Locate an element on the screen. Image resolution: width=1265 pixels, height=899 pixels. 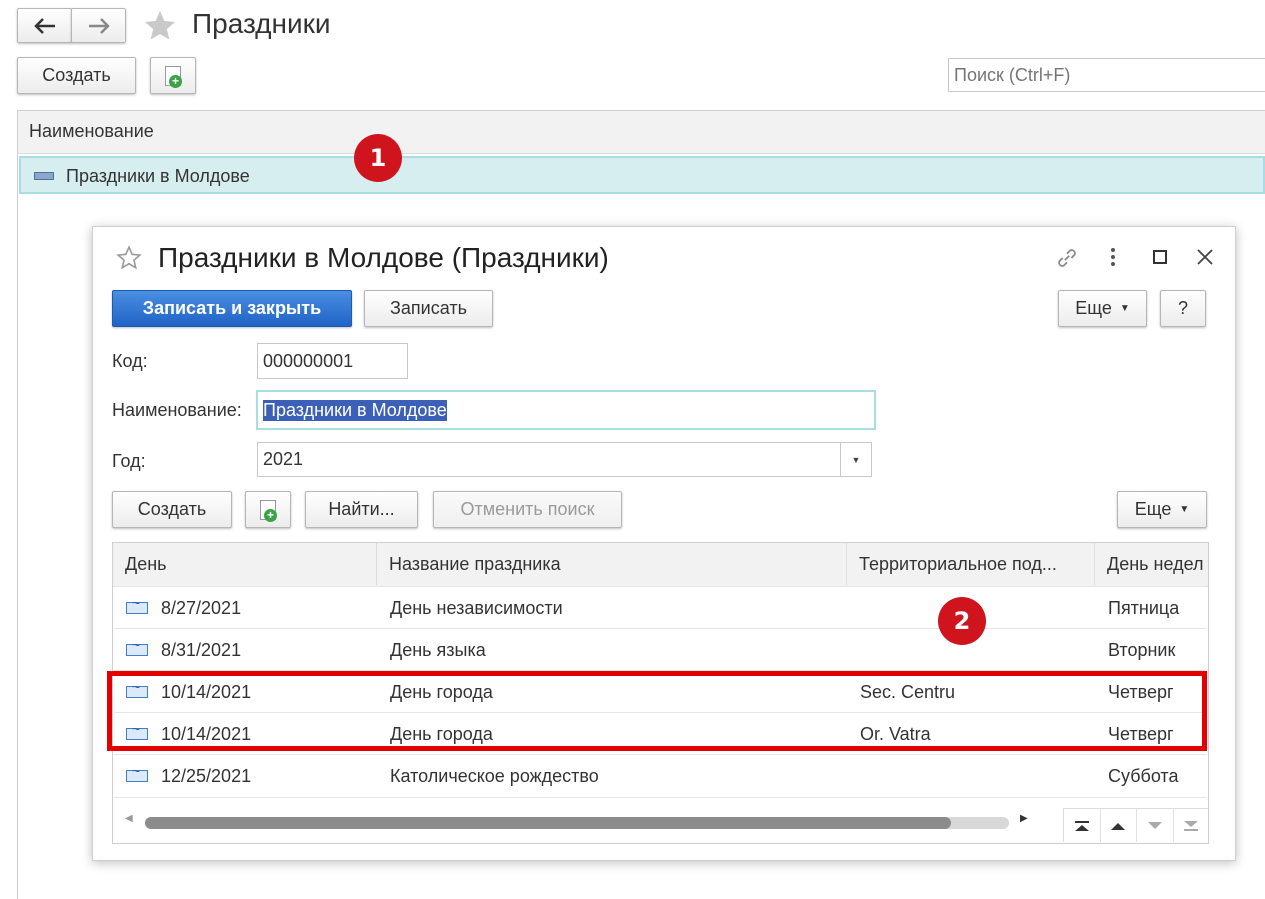
create-button: Создать is located at coordinates (76, 75).